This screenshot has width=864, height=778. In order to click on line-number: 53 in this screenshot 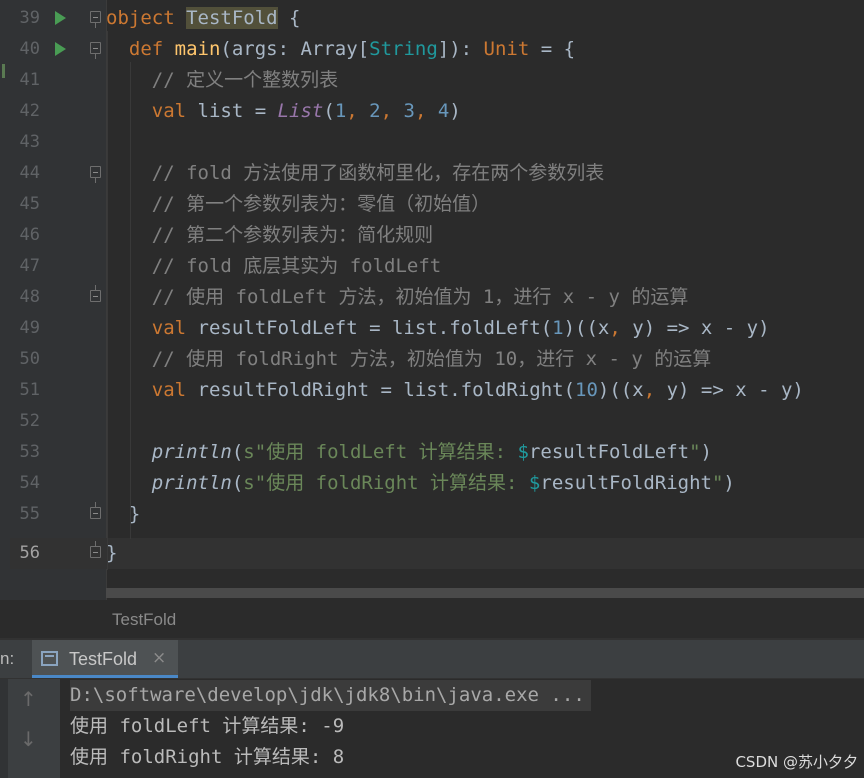, I will do `click(29, 452)`.